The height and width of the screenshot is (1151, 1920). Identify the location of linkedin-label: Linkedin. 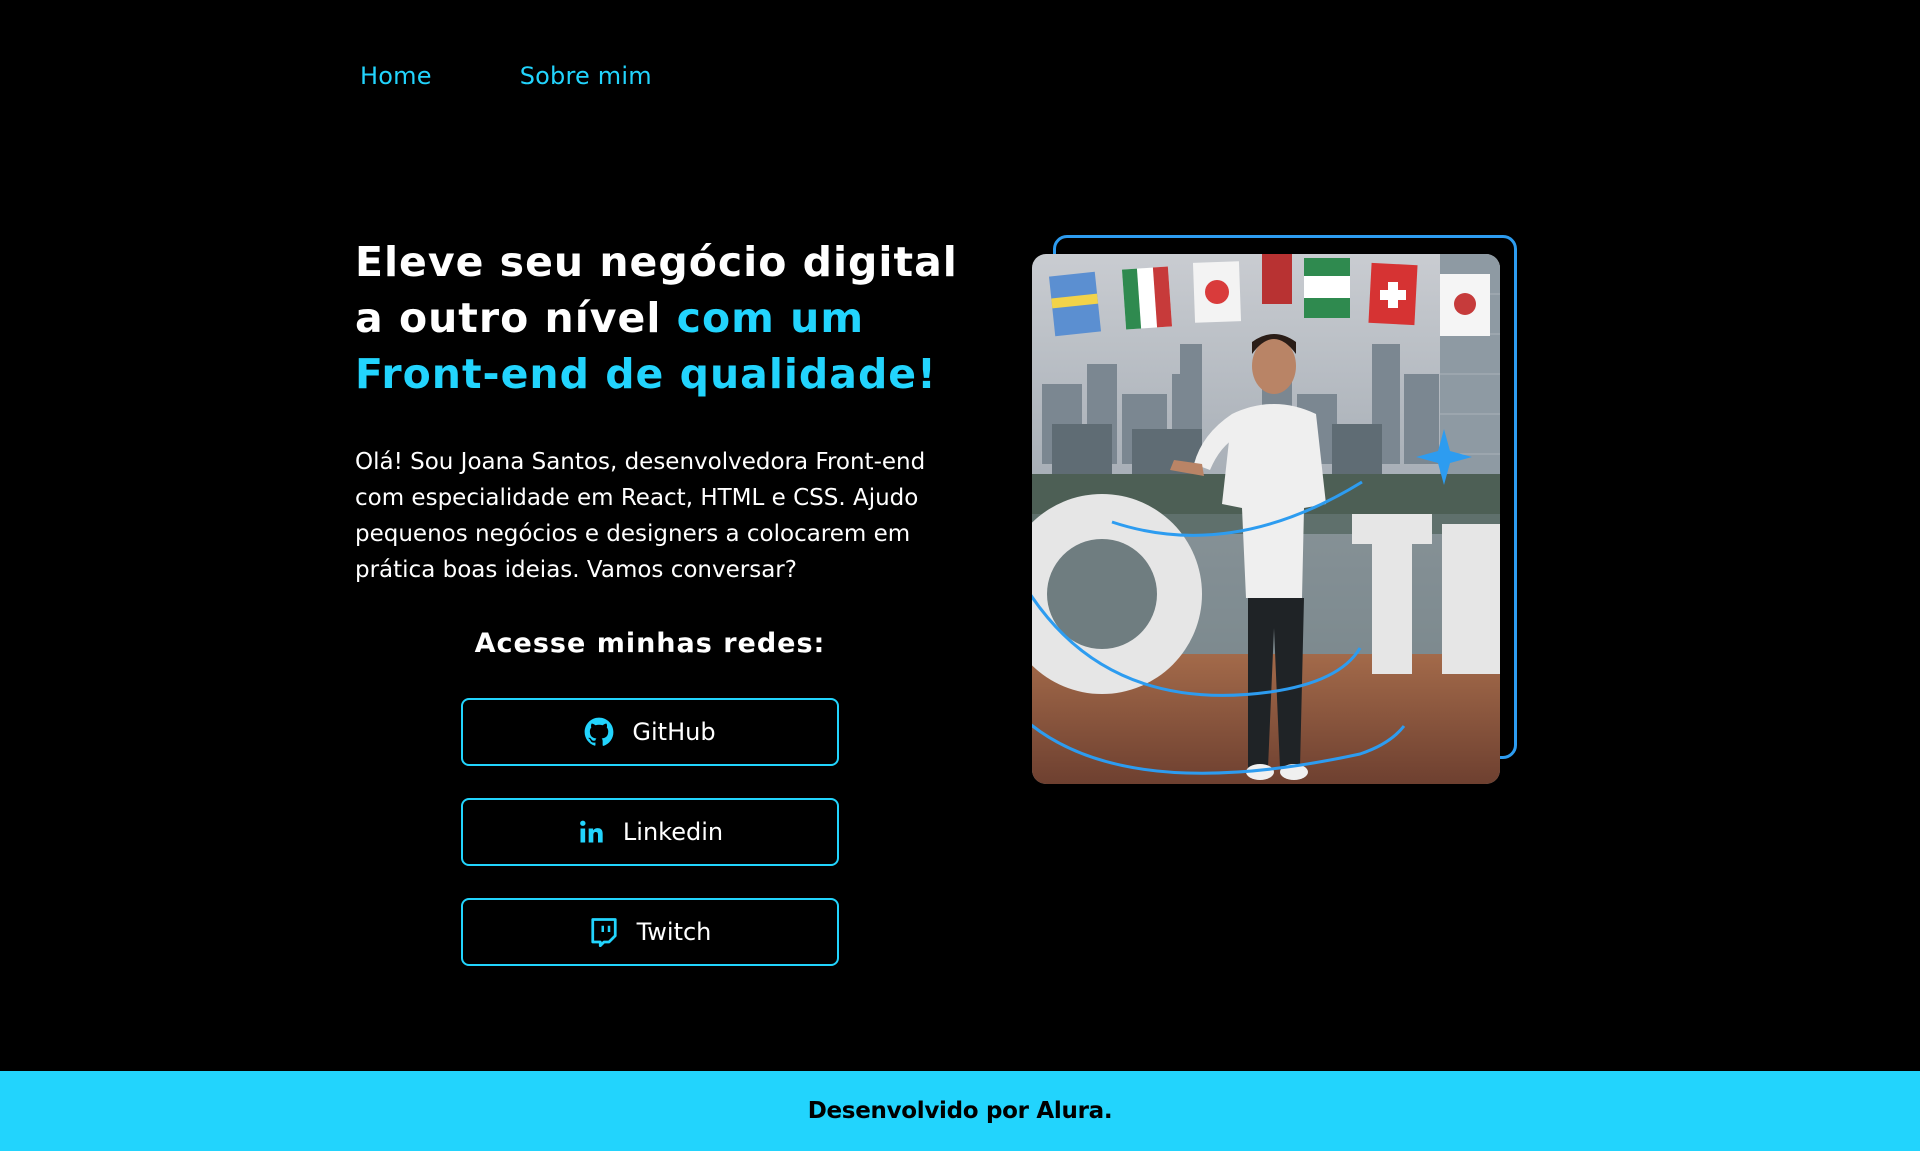
(673, 832).